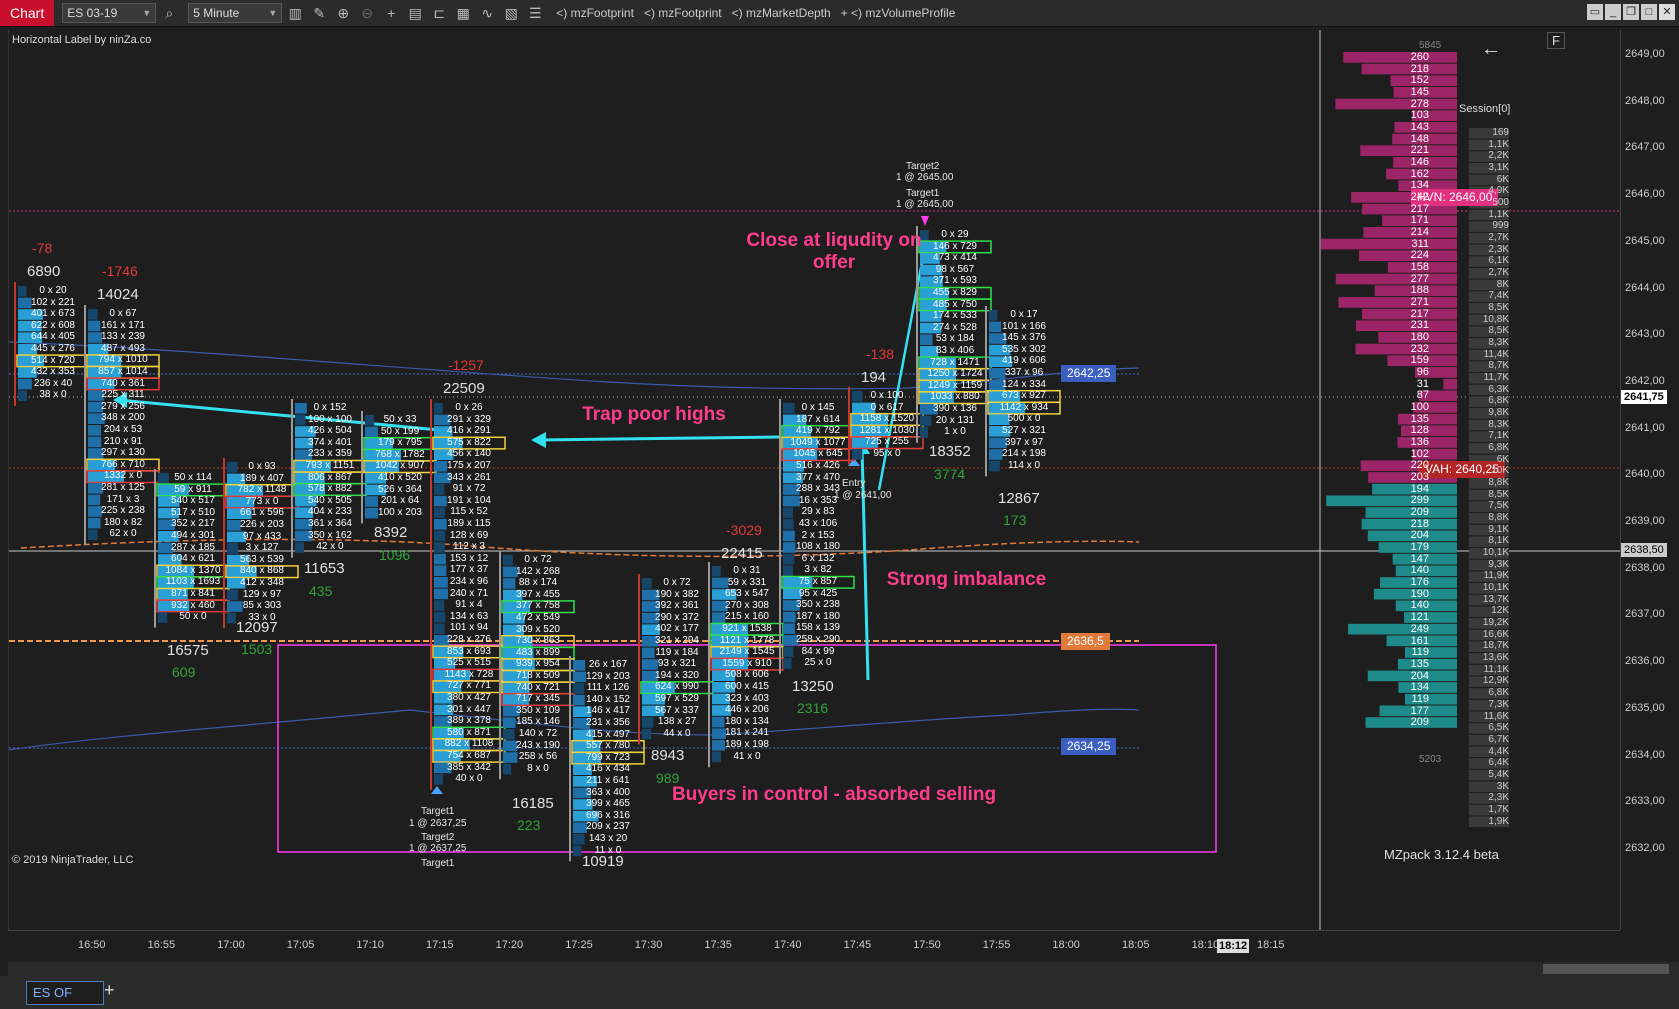  Describe the element at coordinates (469, 547) in the screenshot. I see `footprint-row-label: 112 x 3` at that location.